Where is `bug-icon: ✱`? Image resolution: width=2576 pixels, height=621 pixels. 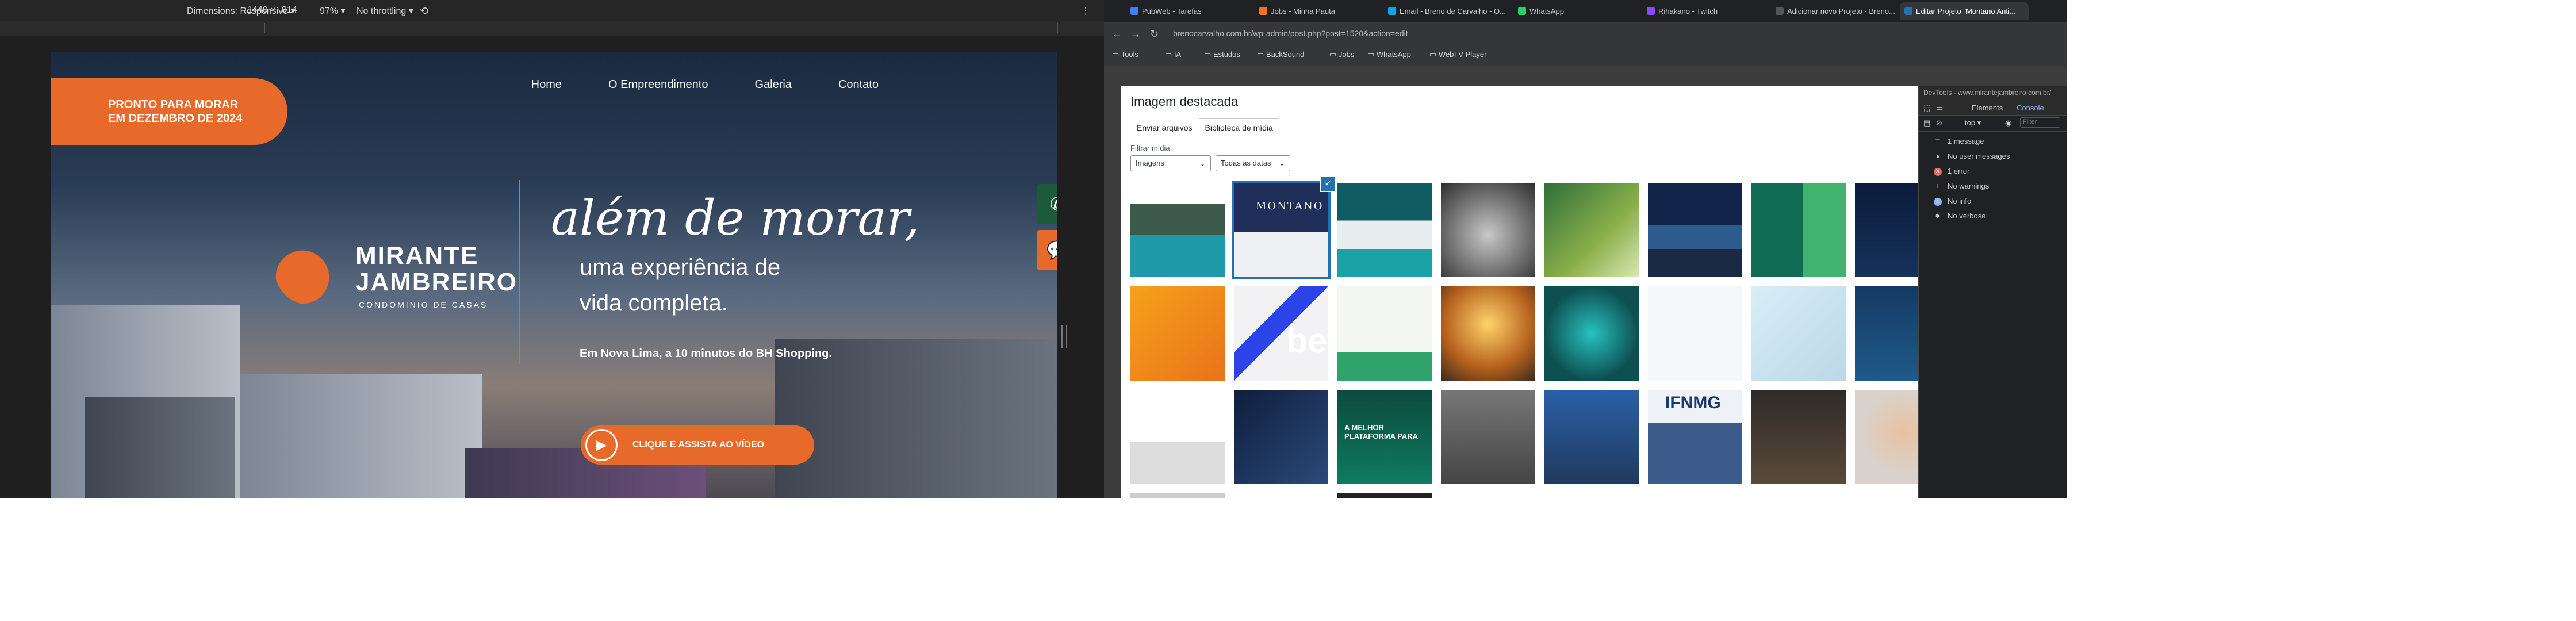
bug-icon: ✱ is located at coordinates (1938, 216).